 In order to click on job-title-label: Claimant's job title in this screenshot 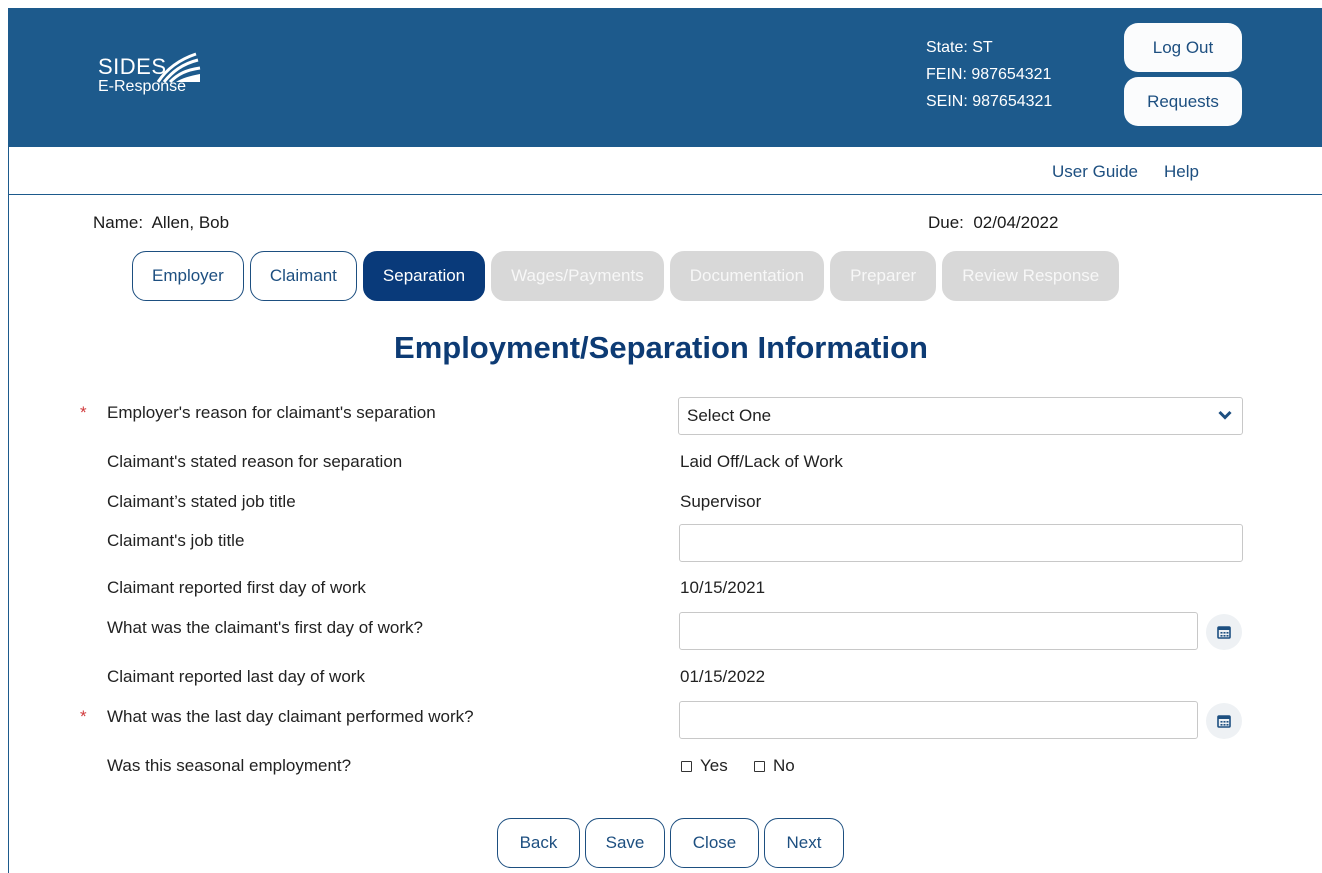, I will do `click(176, 540)`.